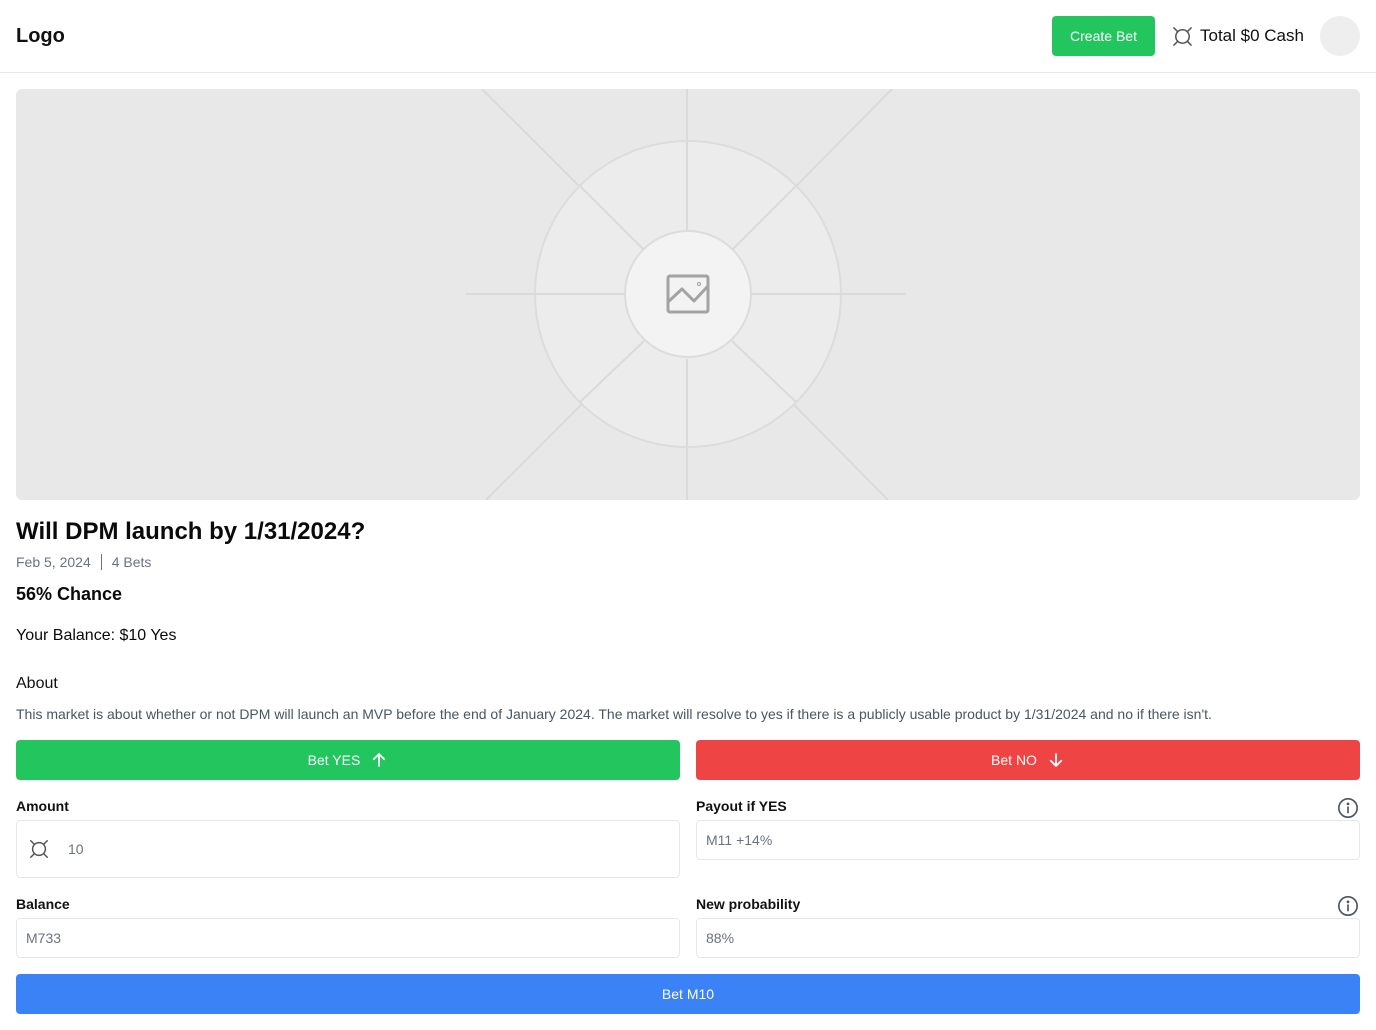  I want to click on bet-yes-button: Bet YES, so click(348, 760).